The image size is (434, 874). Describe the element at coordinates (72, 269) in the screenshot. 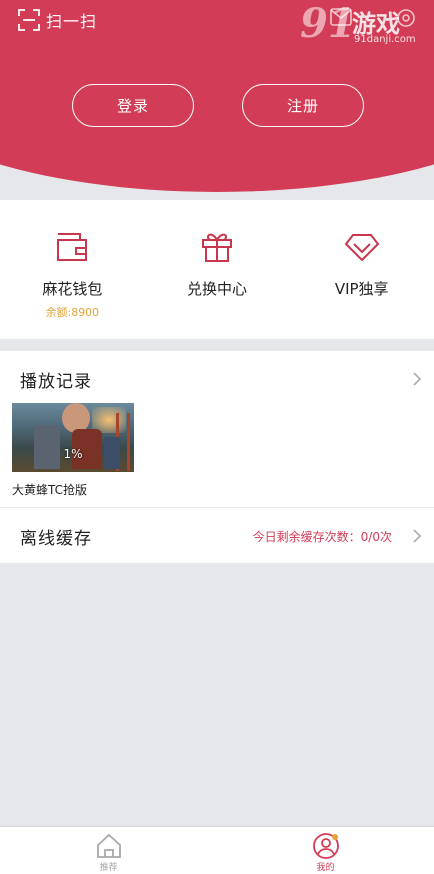

I see `wallet-entry: 麻花钱包 余额:8900` at that location.